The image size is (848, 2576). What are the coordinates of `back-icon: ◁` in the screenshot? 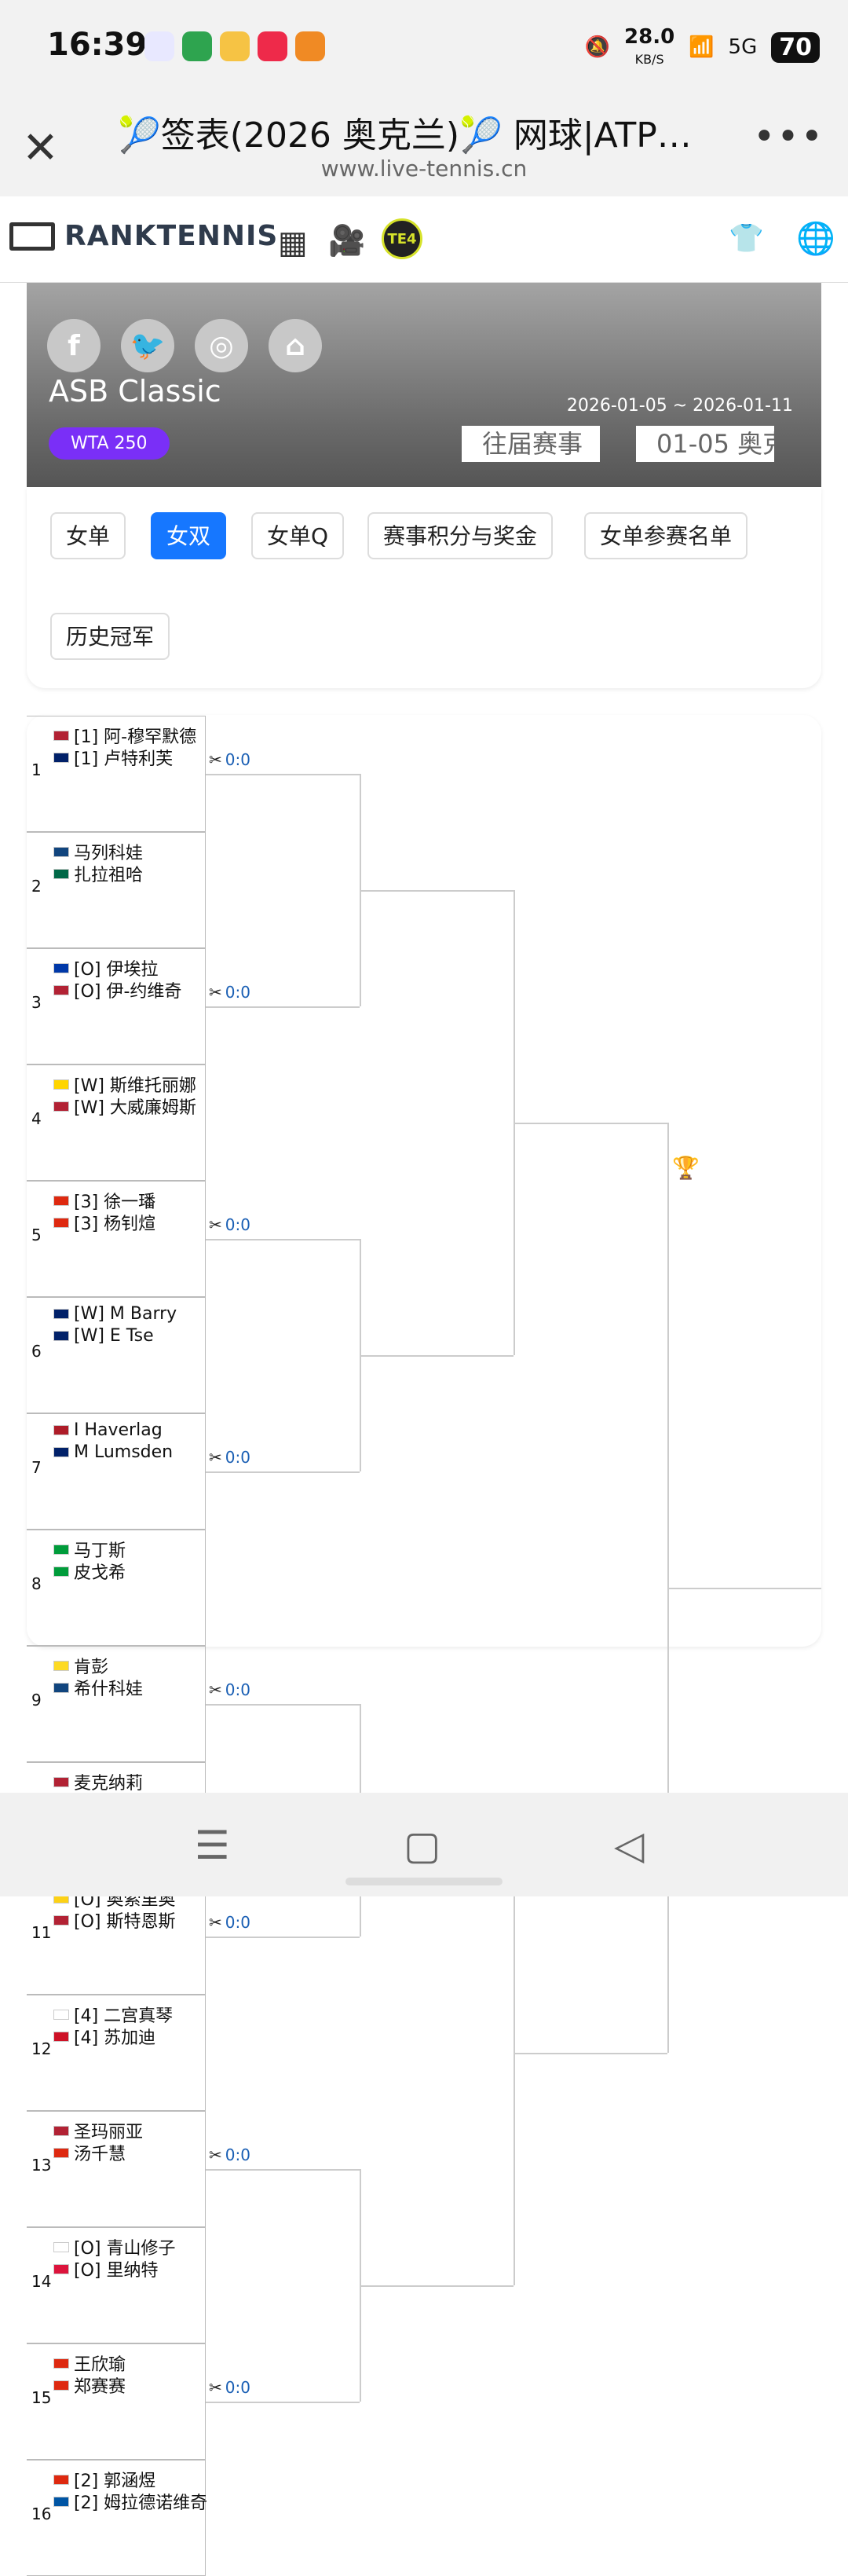 It's located at (629, 1846).